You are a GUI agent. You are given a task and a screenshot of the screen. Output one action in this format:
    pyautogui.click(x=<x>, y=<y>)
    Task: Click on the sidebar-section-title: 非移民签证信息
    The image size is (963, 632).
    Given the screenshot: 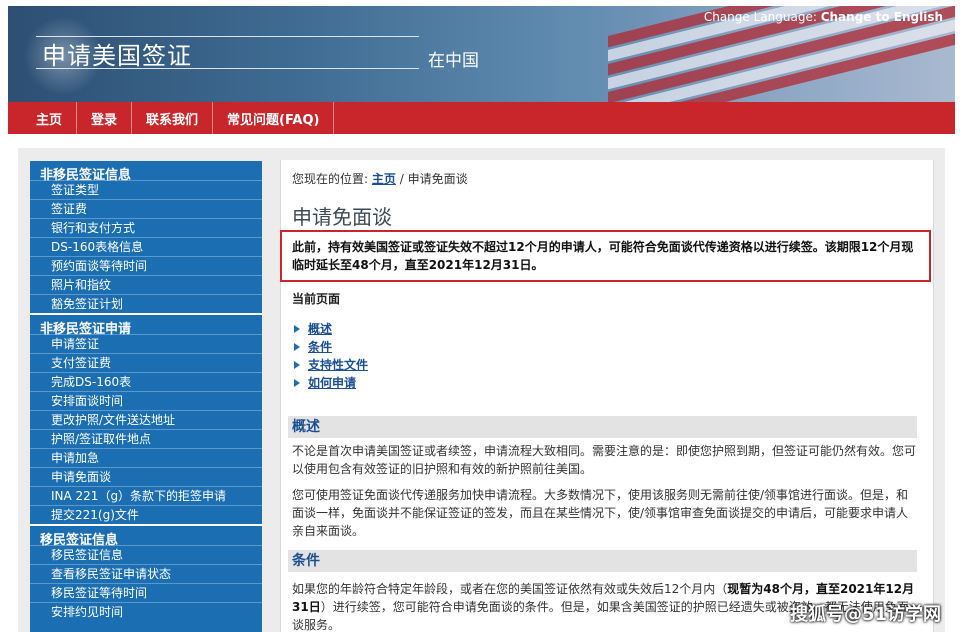 What is the action you would take?
    pyautogui.click(x=146, y=172)
    